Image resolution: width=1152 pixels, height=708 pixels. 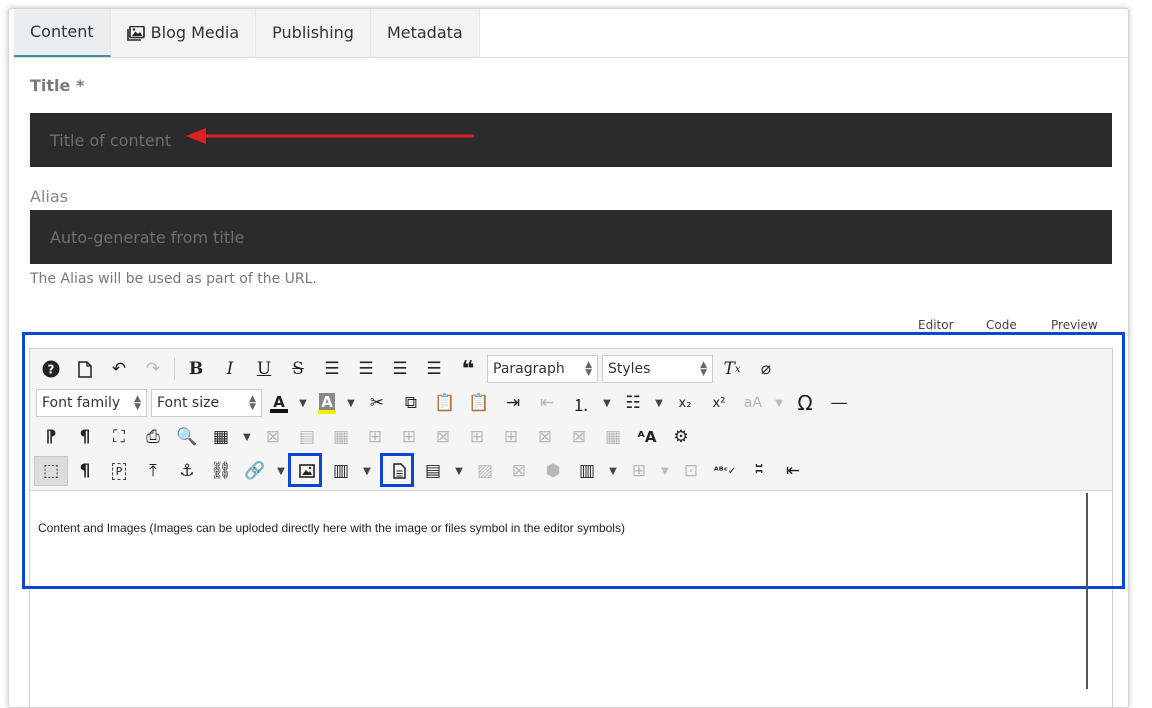 What do you see at coordinates (425, 33) in the screenshot?
I see `tab-metadata: Metadata` at bounding box center [425, 33].